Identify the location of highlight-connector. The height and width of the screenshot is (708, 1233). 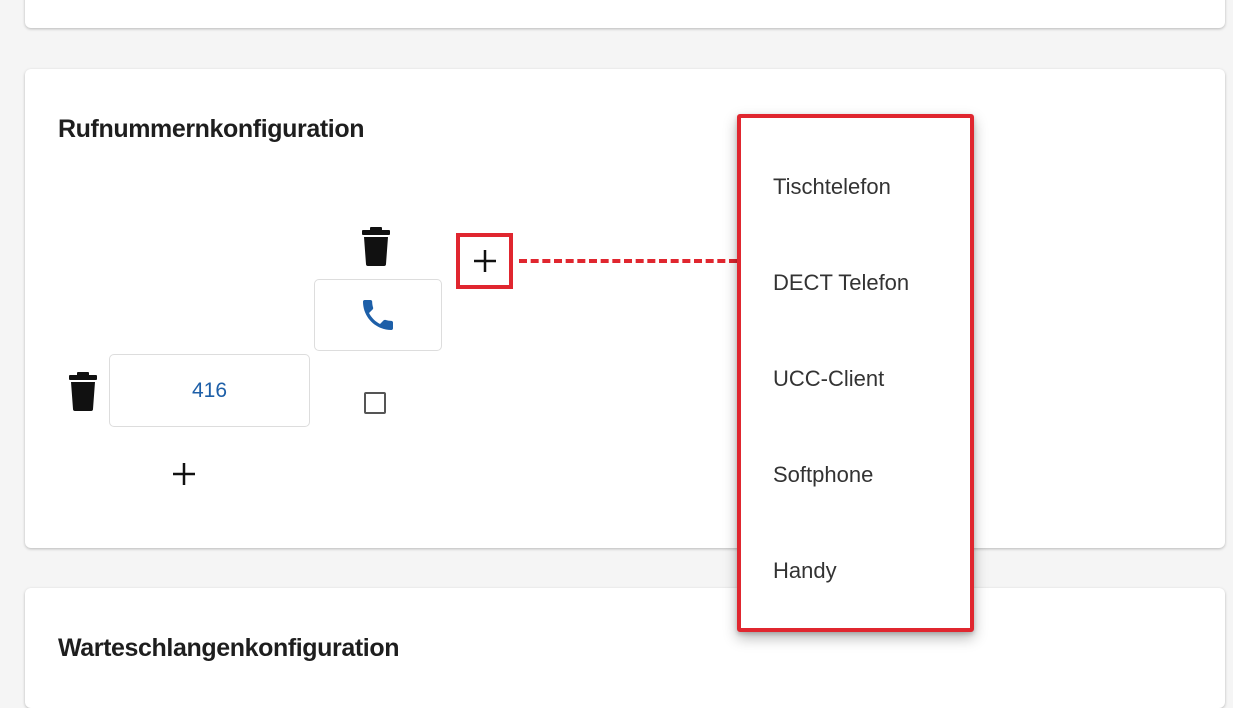
(628, 261).